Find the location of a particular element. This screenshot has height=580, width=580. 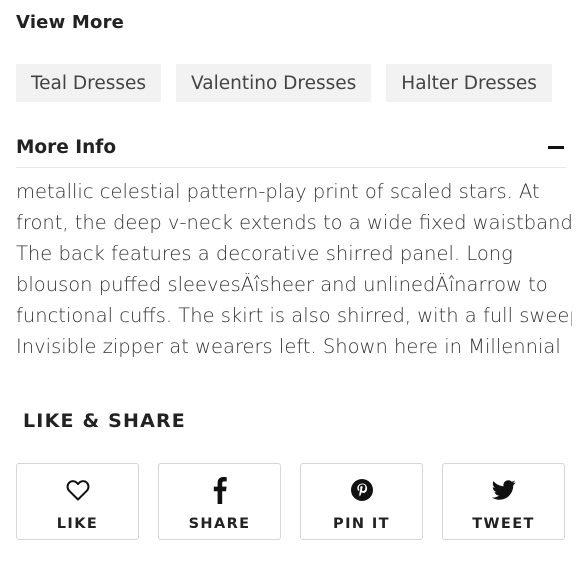

share-button: SHARE is located at coordinates (219, 501).